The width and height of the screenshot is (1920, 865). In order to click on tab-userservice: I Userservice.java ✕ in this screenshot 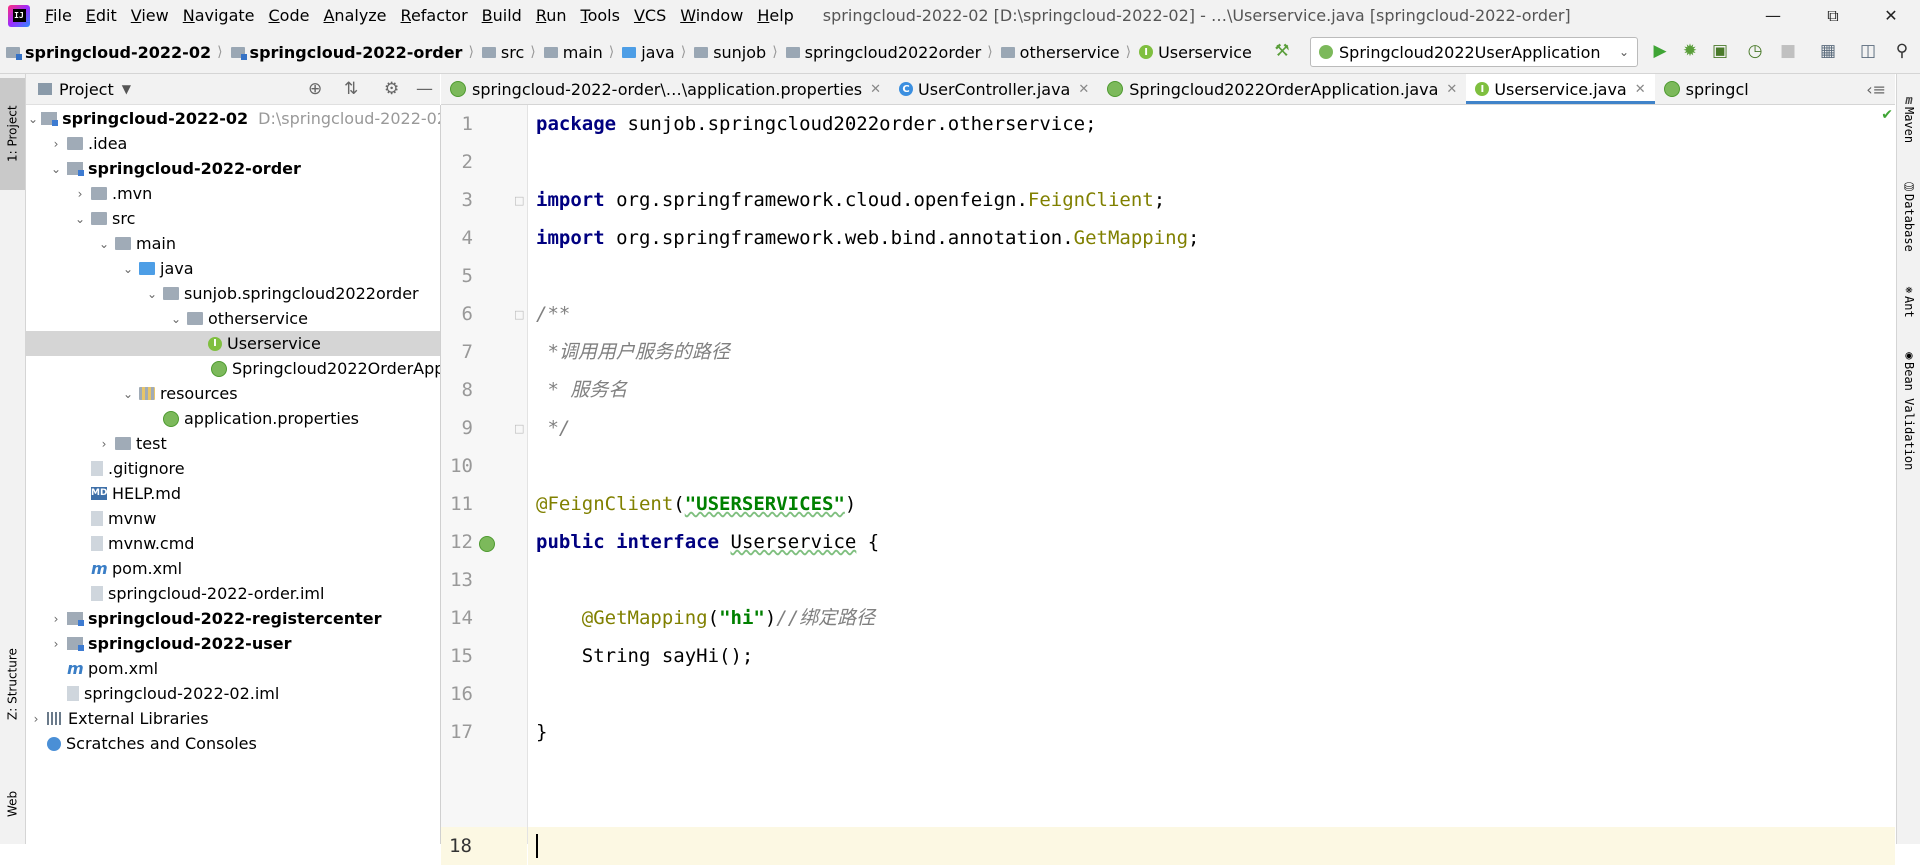, I will do `click(1560, 89)`.